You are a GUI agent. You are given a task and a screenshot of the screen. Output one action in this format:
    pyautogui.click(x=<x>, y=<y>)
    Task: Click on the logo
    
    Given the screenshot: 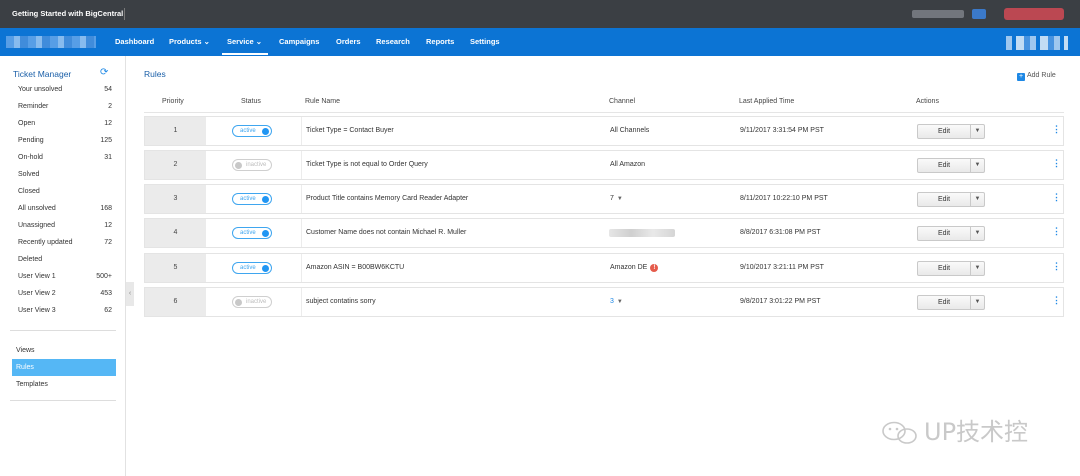 What is the action you would take?
    pyautogui.click(x=51, y=42)
    